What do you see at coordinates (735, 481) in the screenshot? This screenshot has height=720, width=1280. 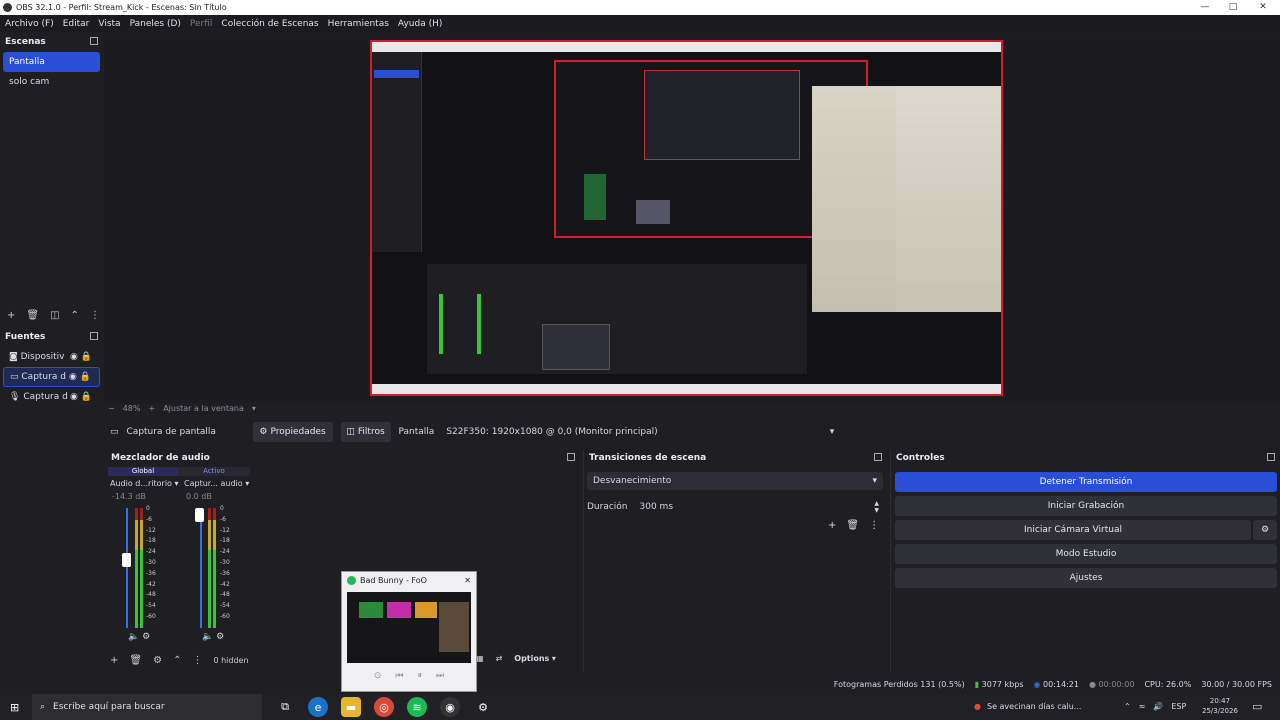 I see `transition-select: Desvanecimiento ▾` at bounding box center [735, 481].